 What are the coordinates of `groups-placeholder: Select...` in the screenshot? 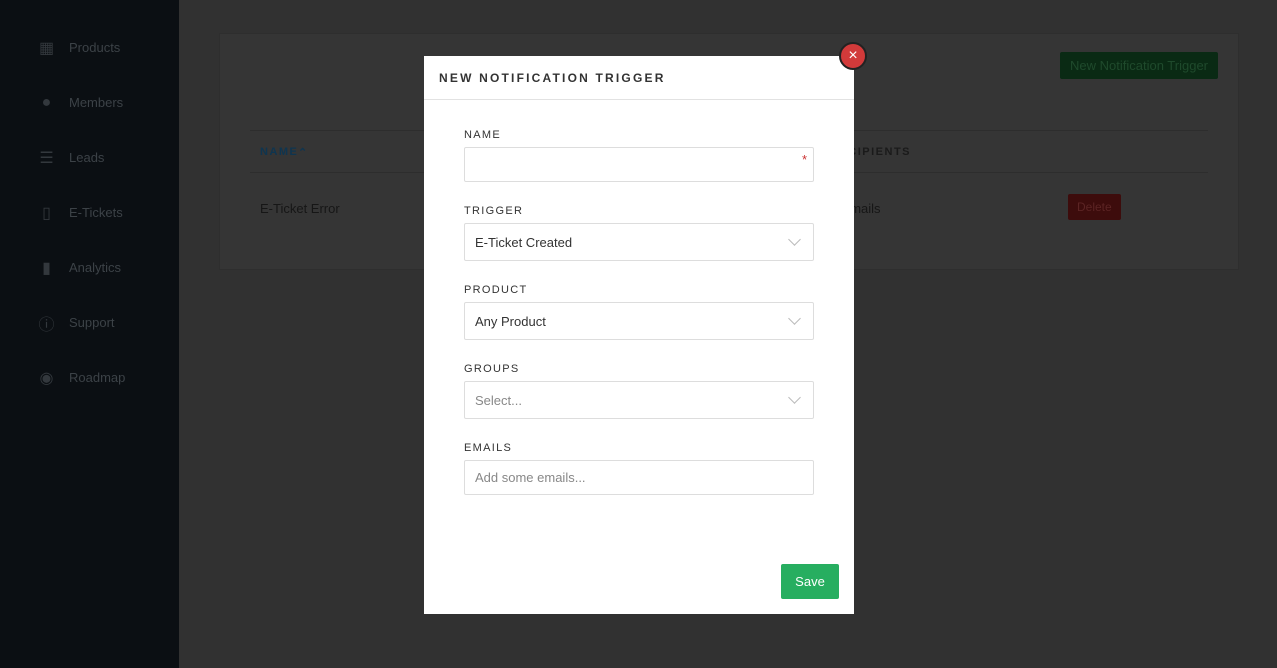 It's located at (498, 400).